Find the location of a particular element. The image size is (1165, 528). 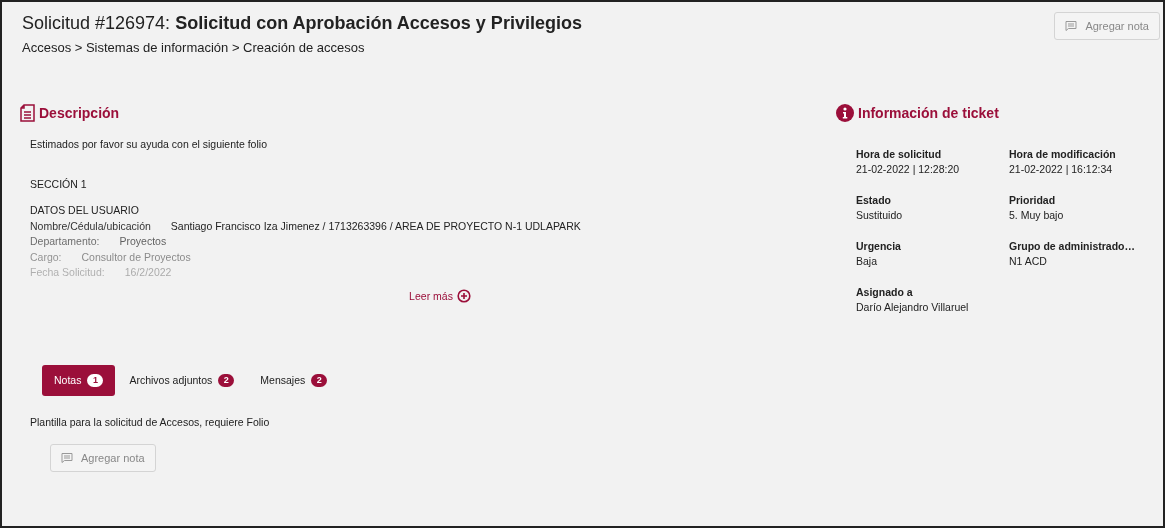

field-label: Cargo: is located at coordinates (46, 257).